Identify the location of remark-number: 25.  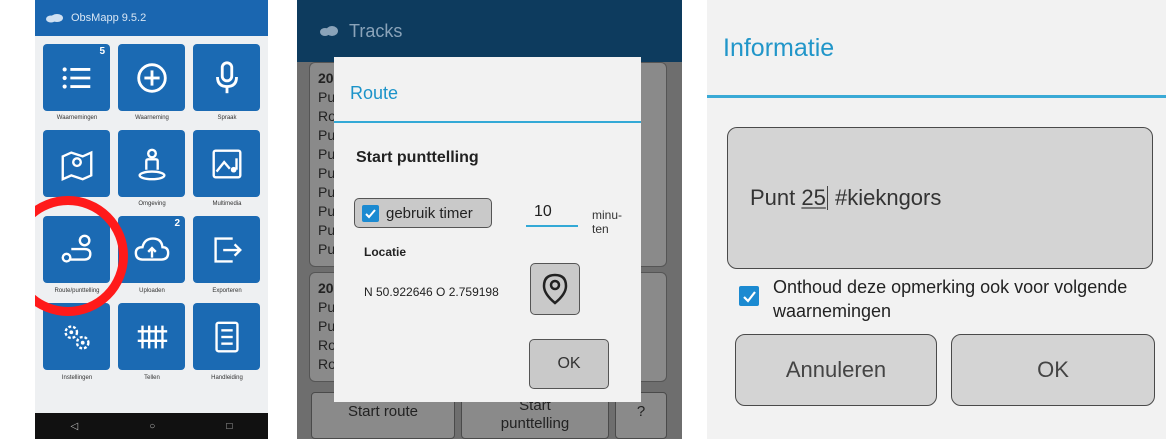
(813, 197).